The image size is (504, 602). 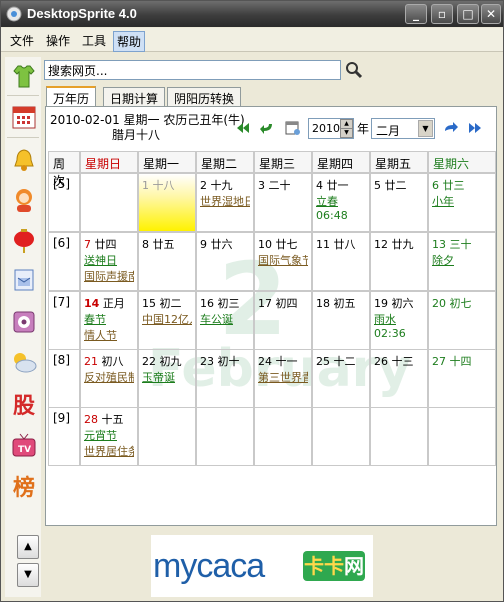 I want to click on day-cell: 2 十九 世界湿地日, so click(x=225, y=202).